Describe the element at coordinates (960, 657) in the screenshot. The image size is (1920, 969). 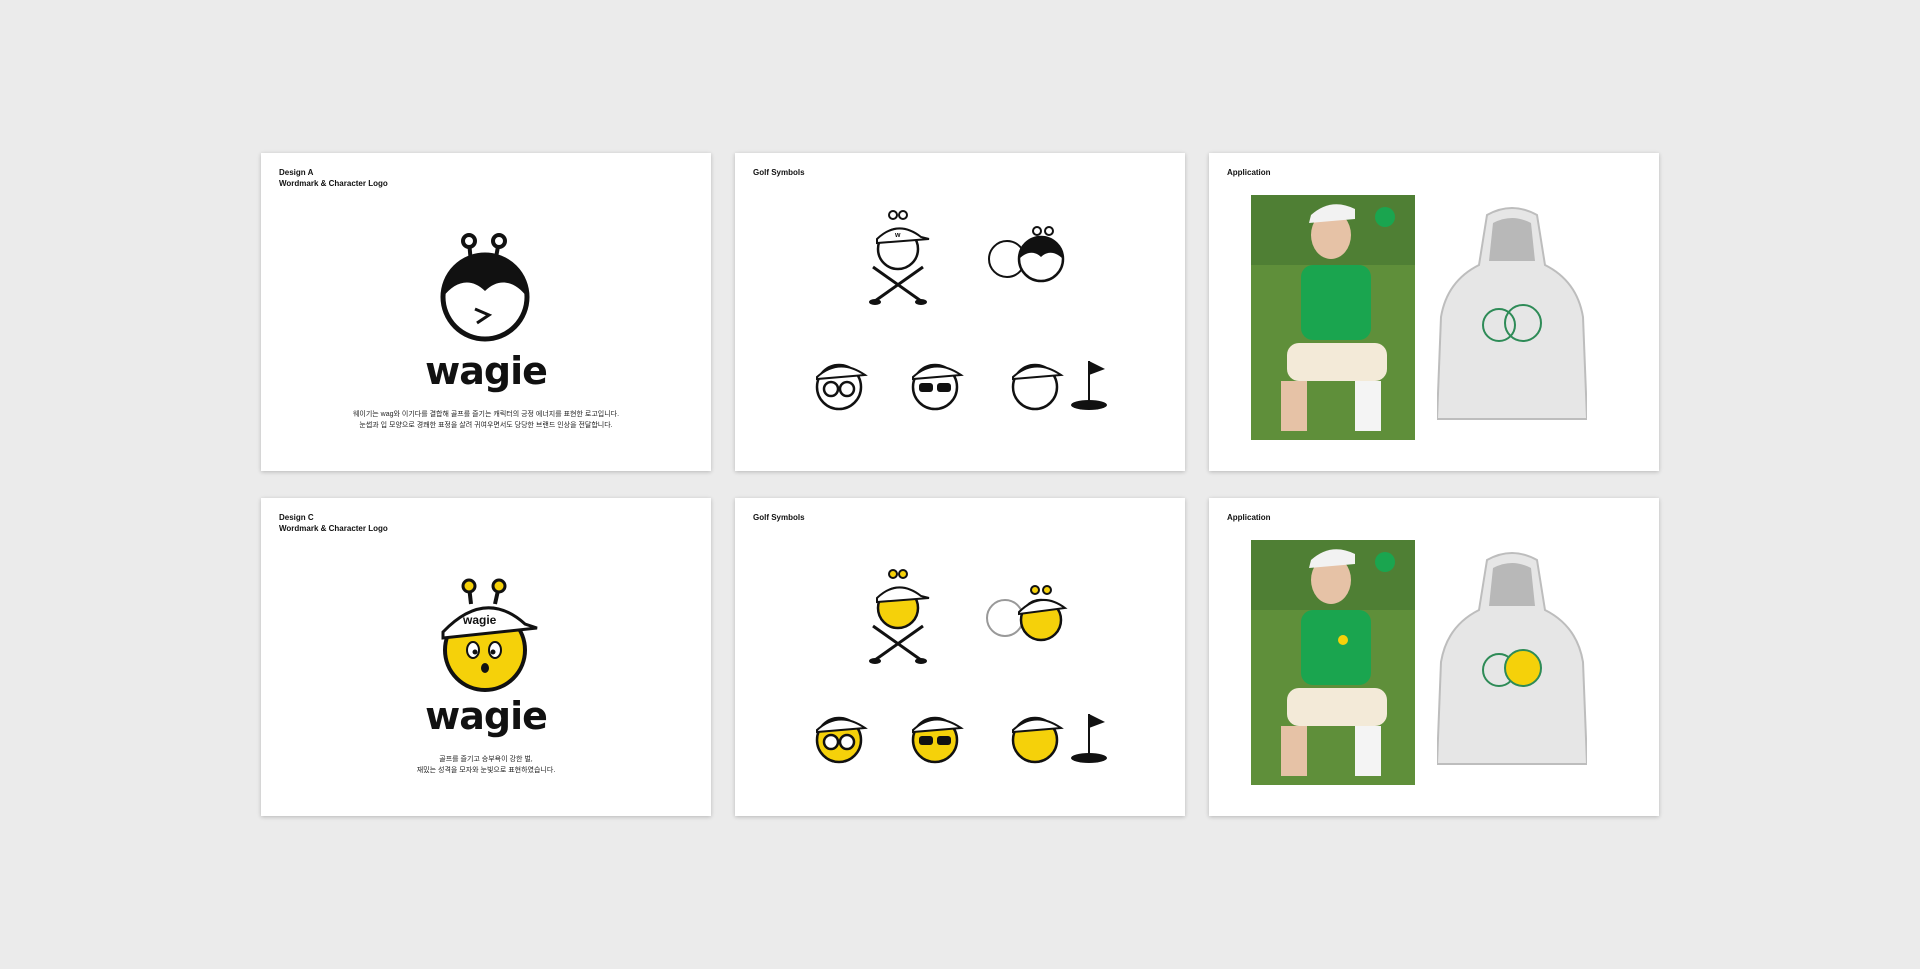
I see `card-golf-symbols-c: Golf Symbols` at that location.